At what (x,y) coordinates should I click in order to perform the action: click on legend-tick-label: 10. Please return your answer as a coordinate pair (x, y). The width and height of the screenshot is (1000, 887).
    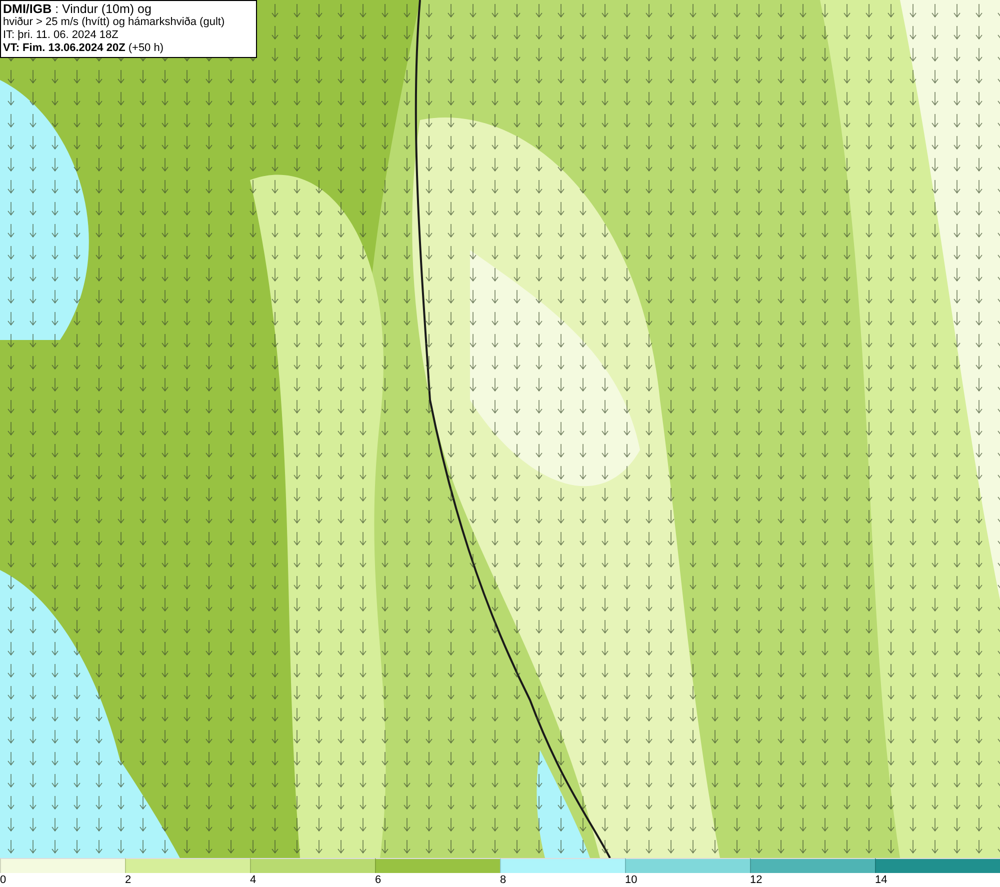
    Looking at the image, I should click on (631, 880).